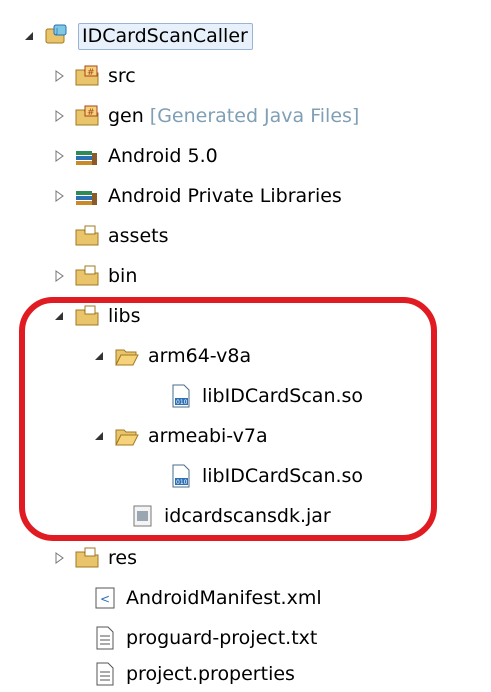 The height and width of the screenshot is (692, 491). Describe the element at coordinates (210, 674) in the screenshot. I see `tree-item-label: project.properties` at that location.